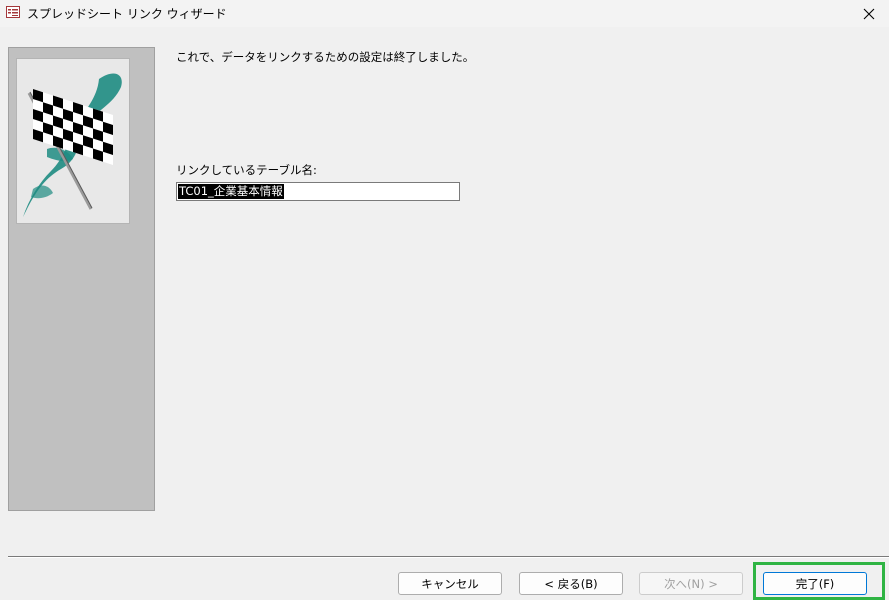 This screenshot has width=889, height=600. Describe the element at coordinates (819, 581) in the screenshot. I see `finish-button-highlight` at that location.